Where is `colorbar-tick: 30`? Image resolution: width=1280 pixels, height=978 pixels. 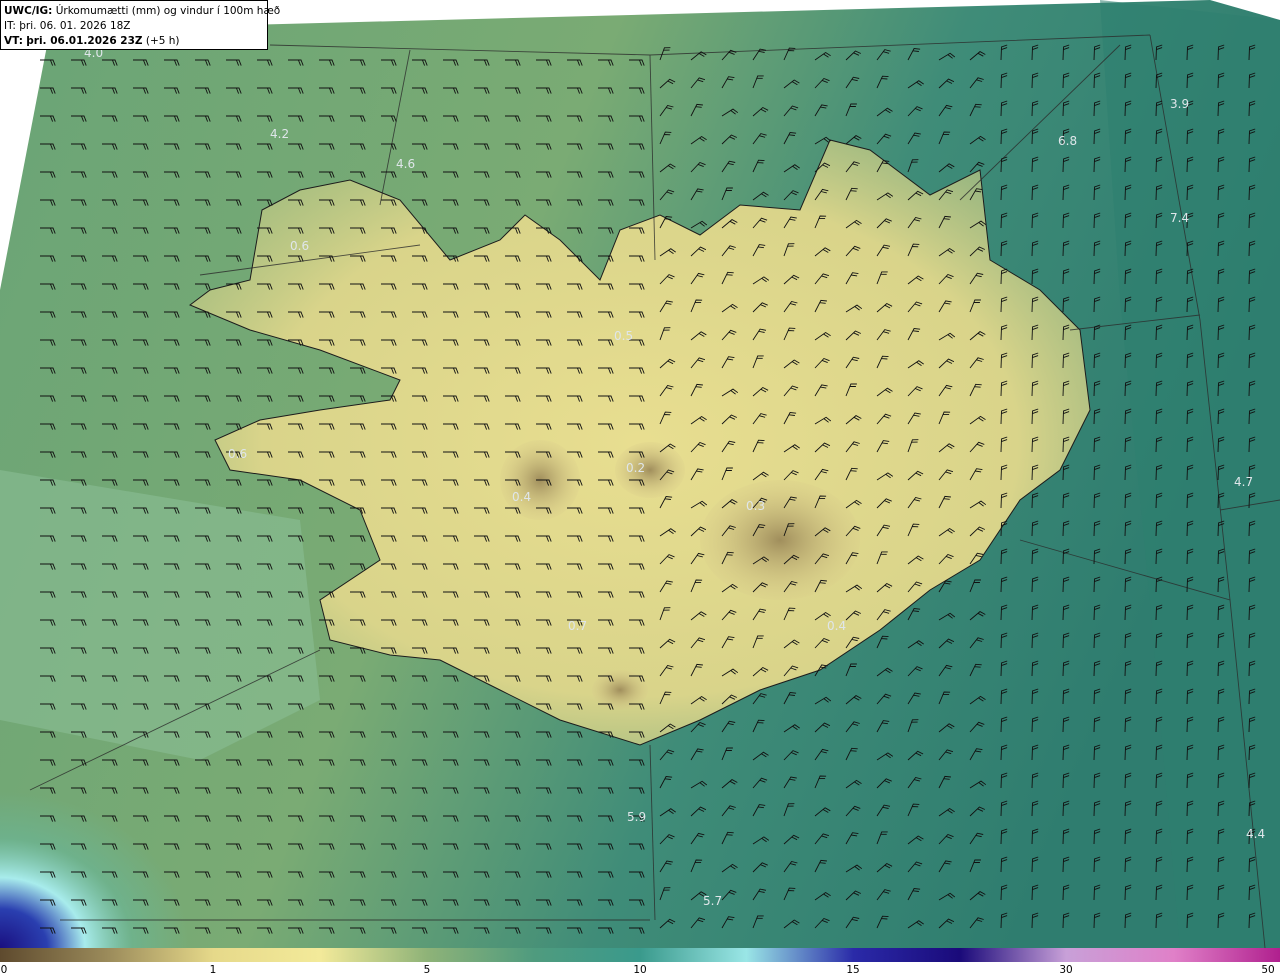
colorbar-tick: 30 is located at coordinates (1066, 970).